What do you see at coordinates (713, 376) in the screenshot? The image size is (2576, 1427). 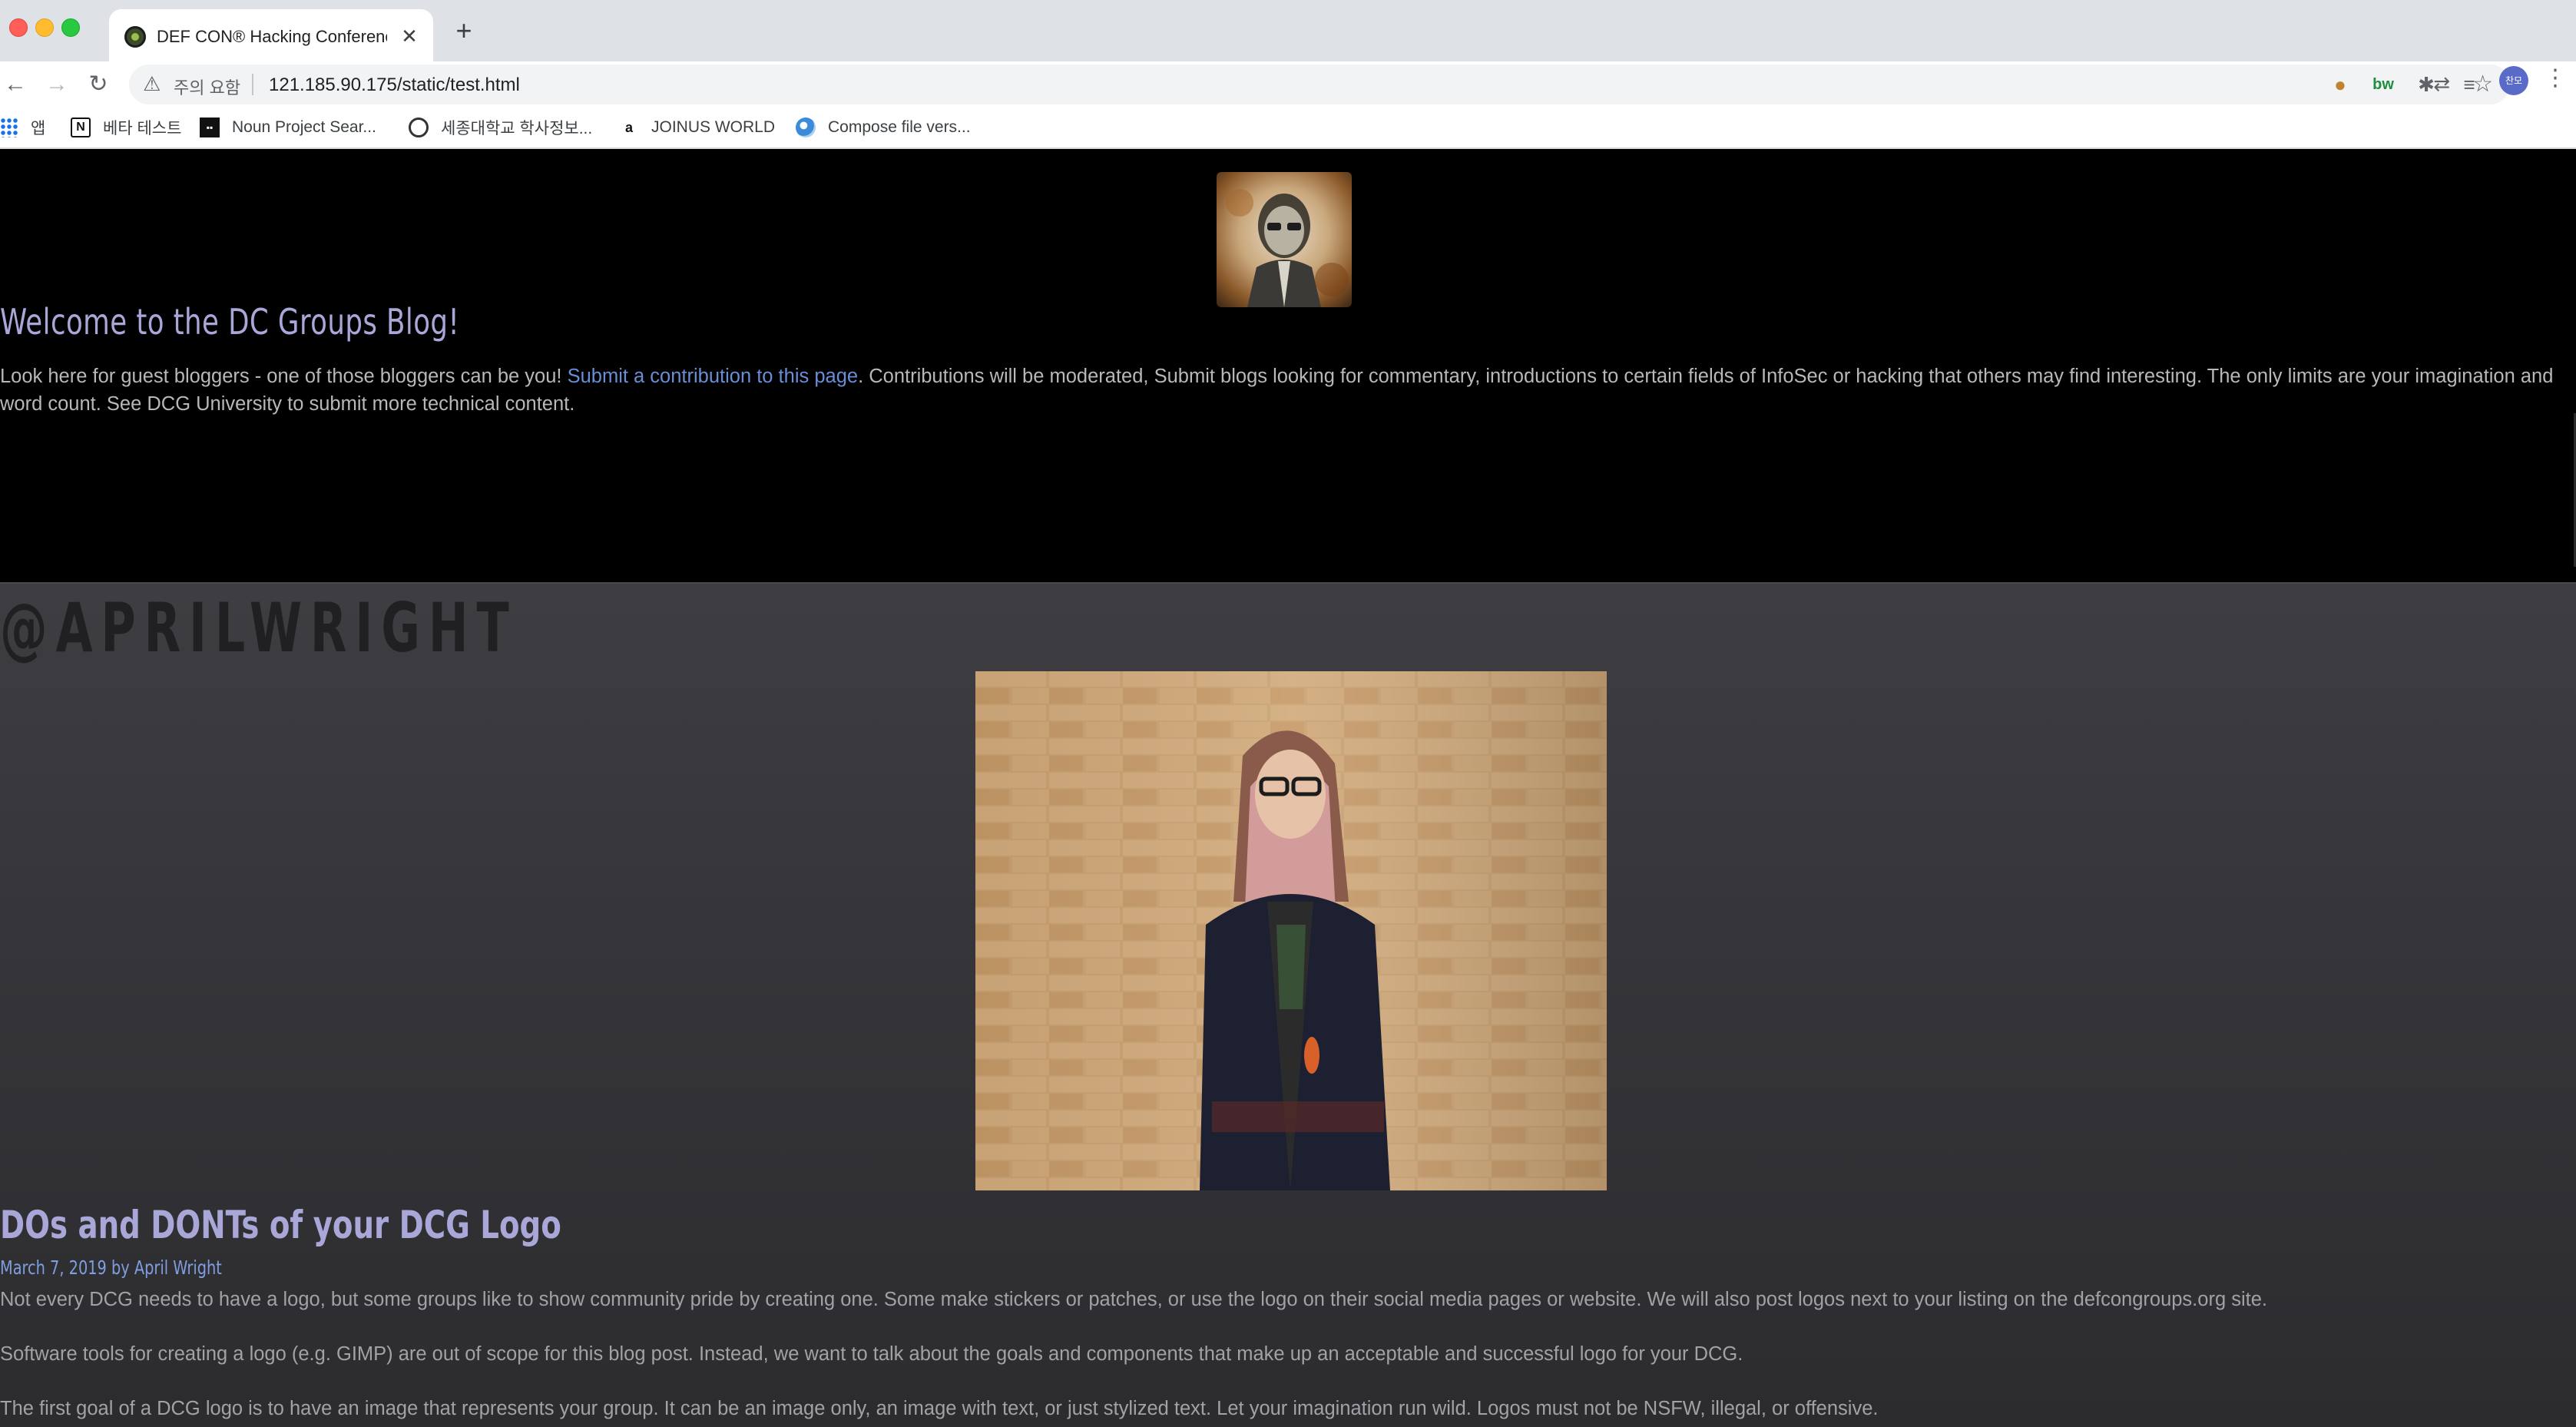 I see `submit-contribution-link: Submit a contribution to this page` at bounding box center [713, 376].